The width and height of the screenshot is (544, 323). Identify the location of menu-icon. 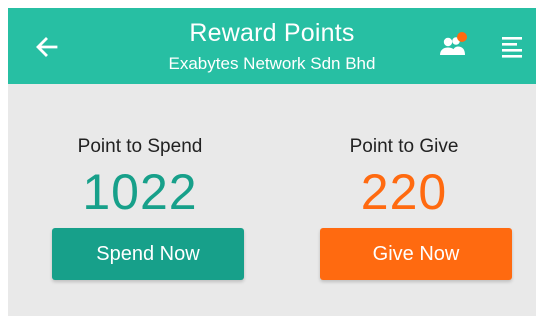
(512, 47).